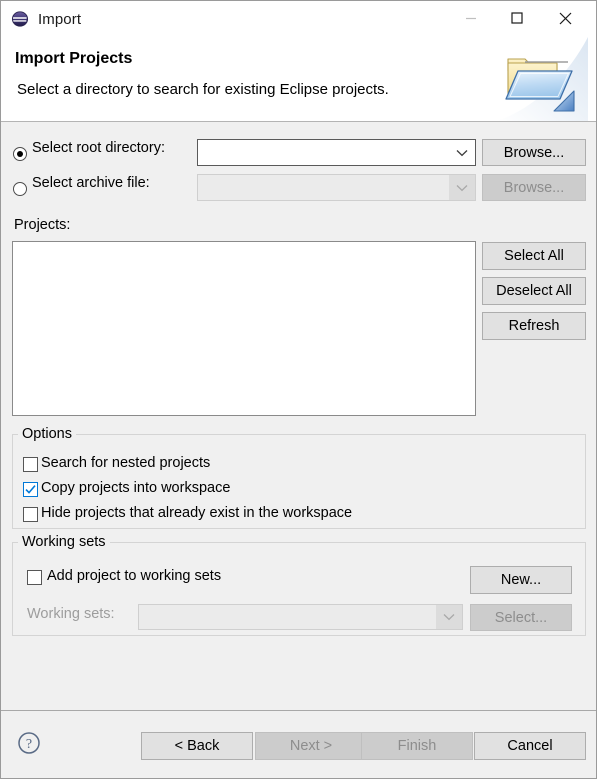  What do you see at coordinates (534, 291) in the screenshot?
I see `deselect-all-button: Deselect All` at bounding box center [534, 291].